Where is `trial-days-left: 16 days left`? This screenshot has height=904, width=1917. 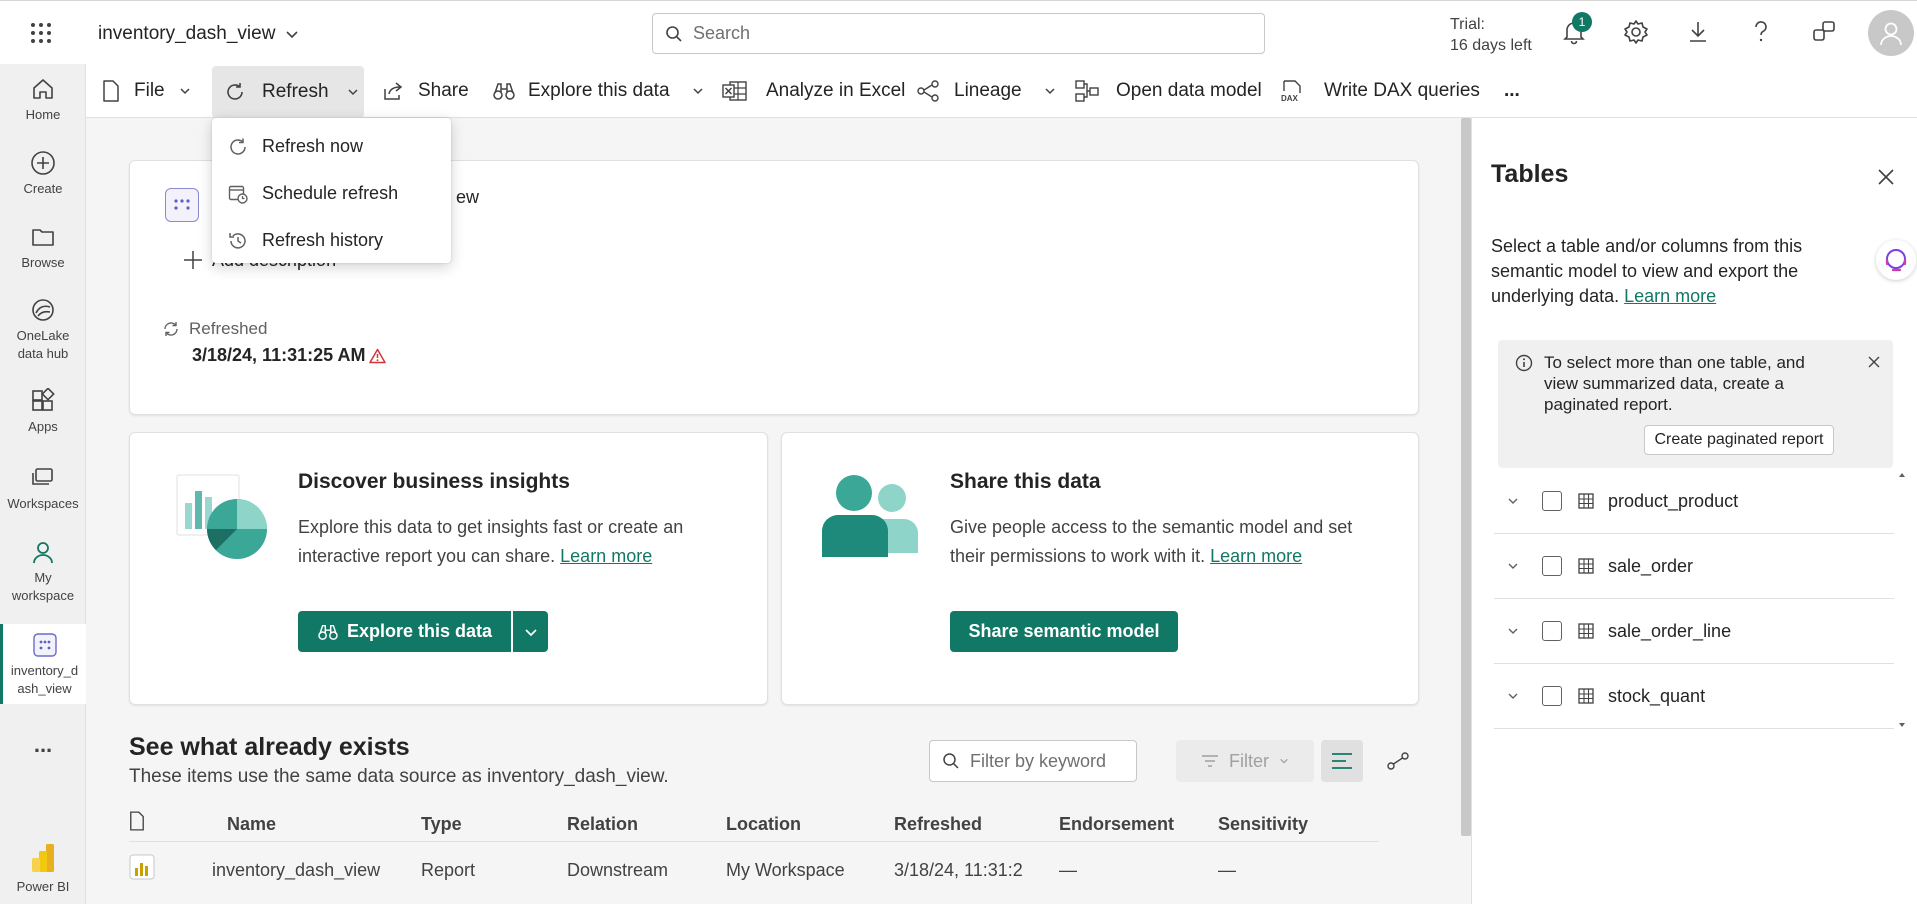 trial-days-left: 16 days left is located at coordinates (1491, 45).